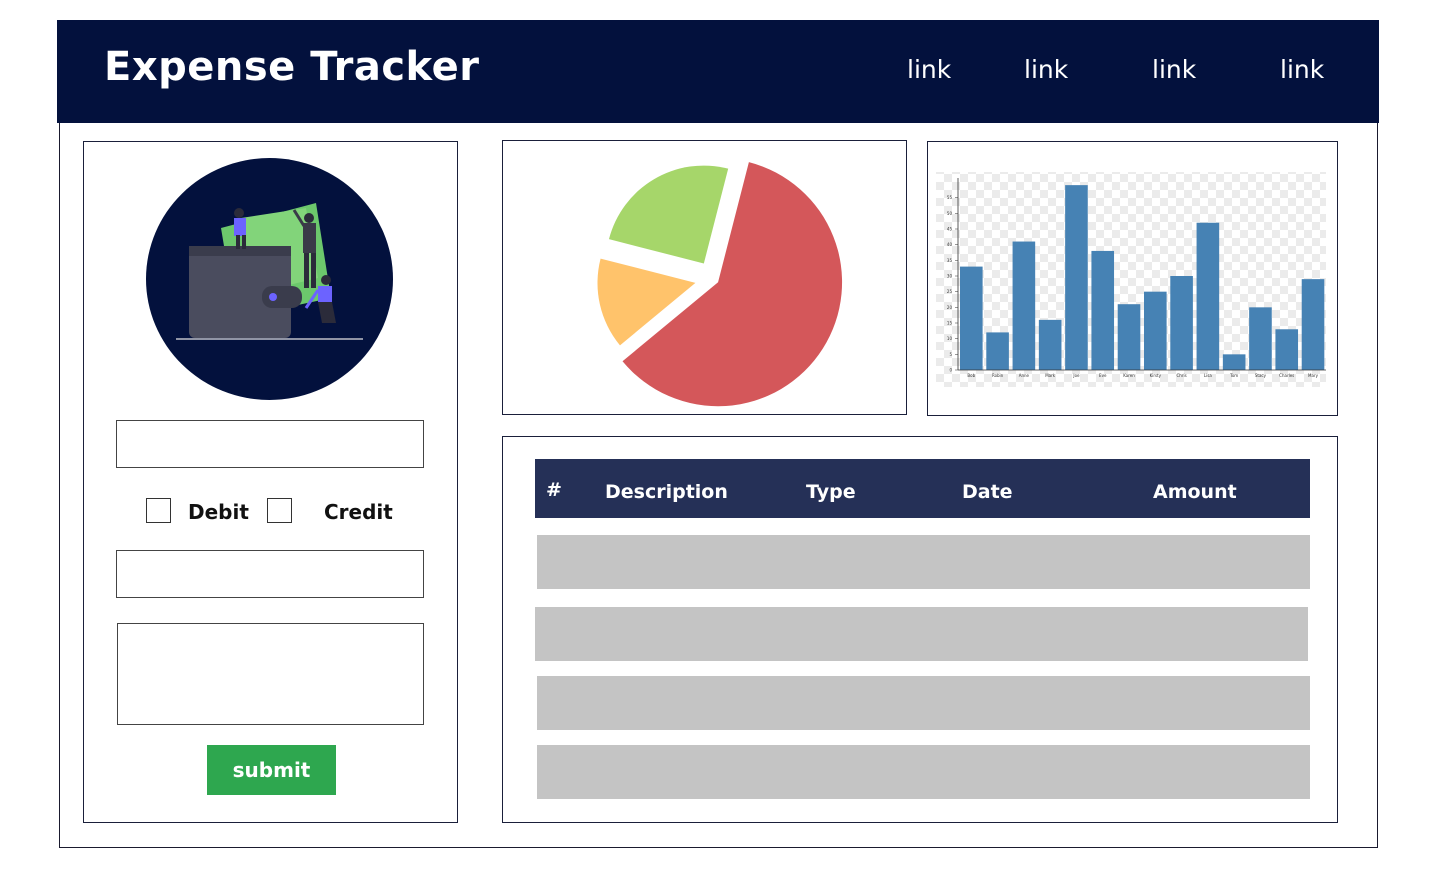  What do you see at coordinates (971, 318) in the screenshot?
I see `bar-bob` at bounding box center [971, 318].